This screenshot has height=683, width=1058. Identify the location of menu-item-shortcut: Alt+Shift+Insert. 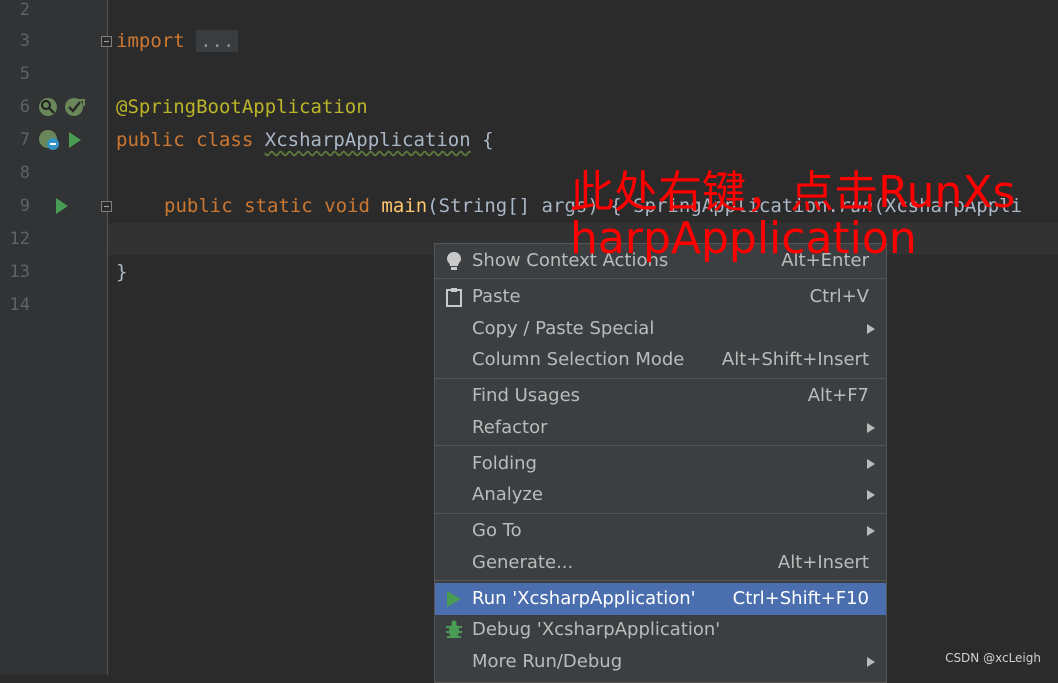
(795, 359).